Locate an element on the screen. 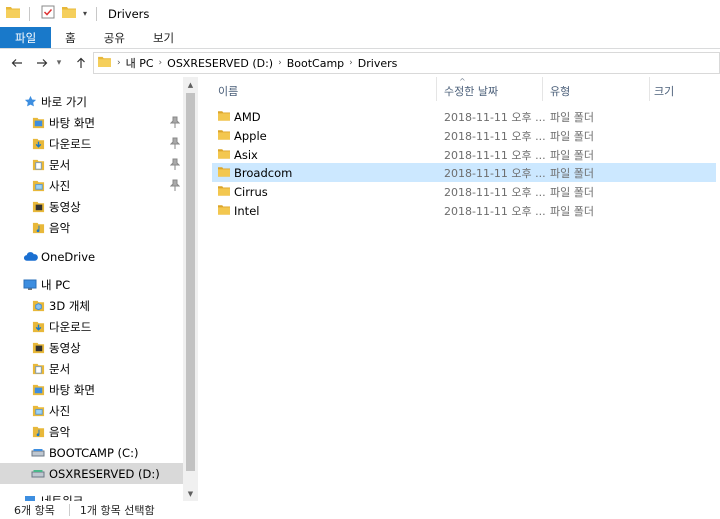 This screenshot has width=720, height=519. arrow-left-icon is located at coordinates (16, 63).